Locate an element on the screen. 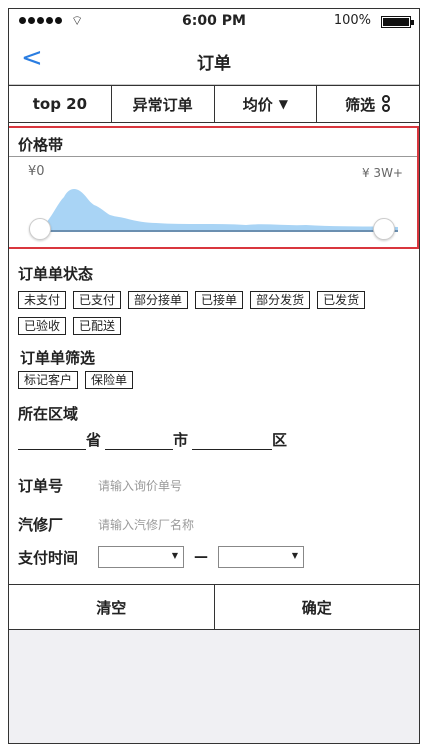  tab-label: top 20 is located at coordinates (60, 104).